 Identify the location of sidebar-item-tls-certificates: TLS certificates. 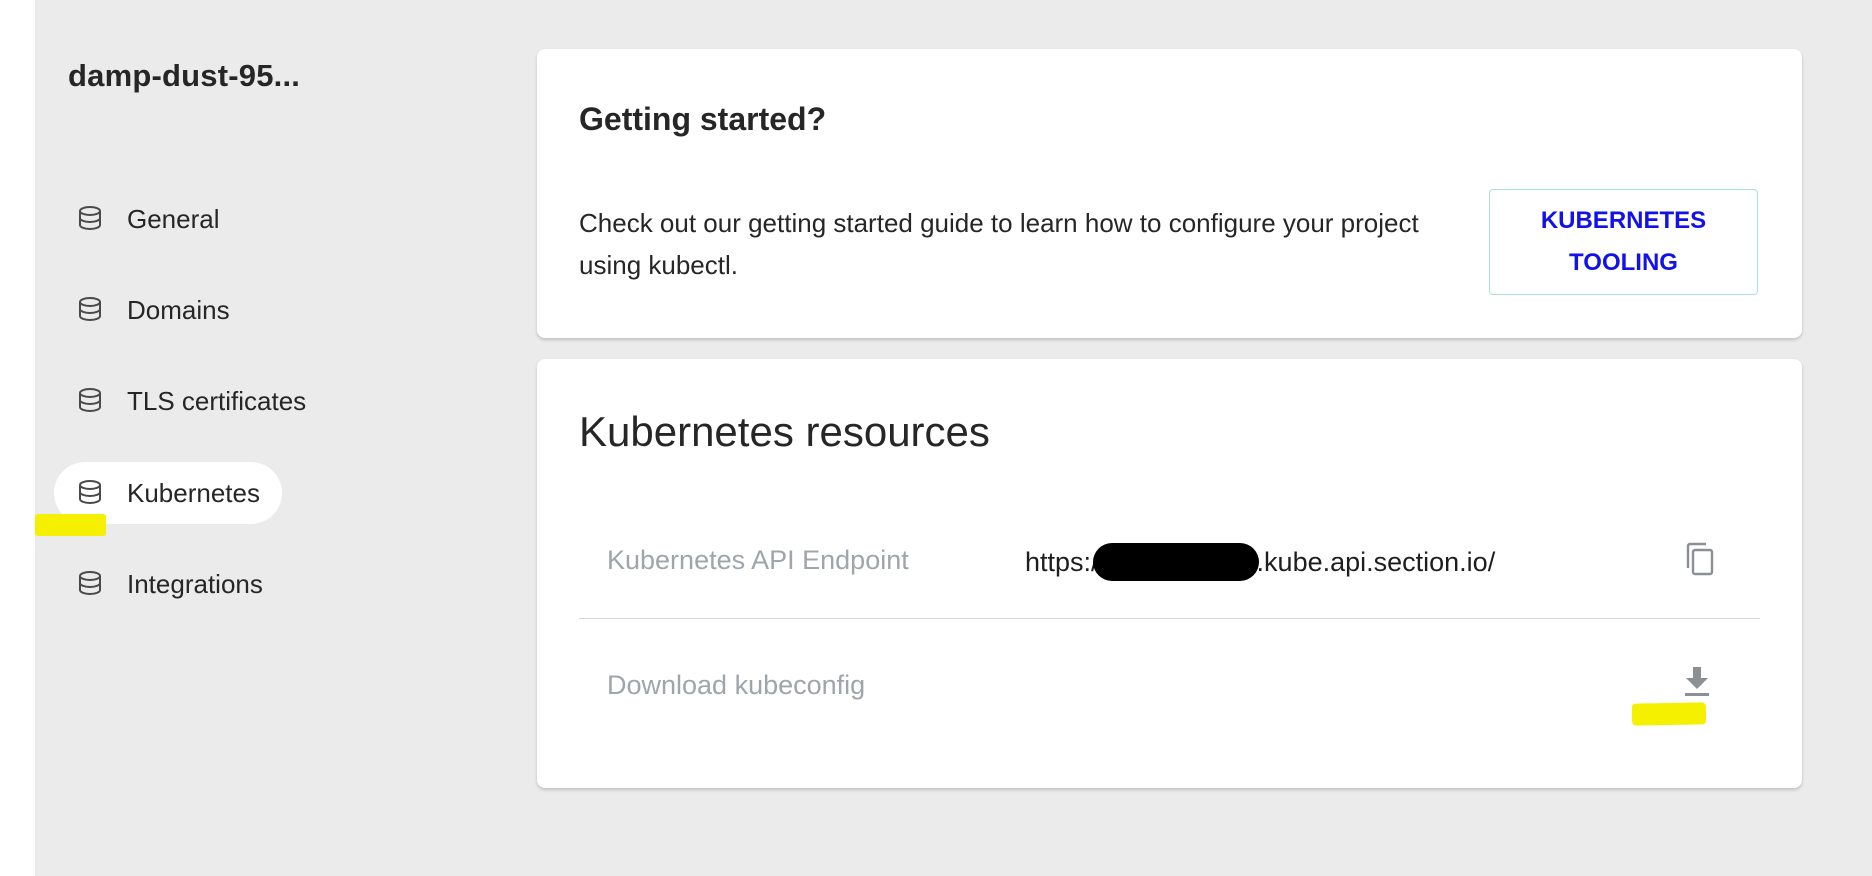
(191, 401).